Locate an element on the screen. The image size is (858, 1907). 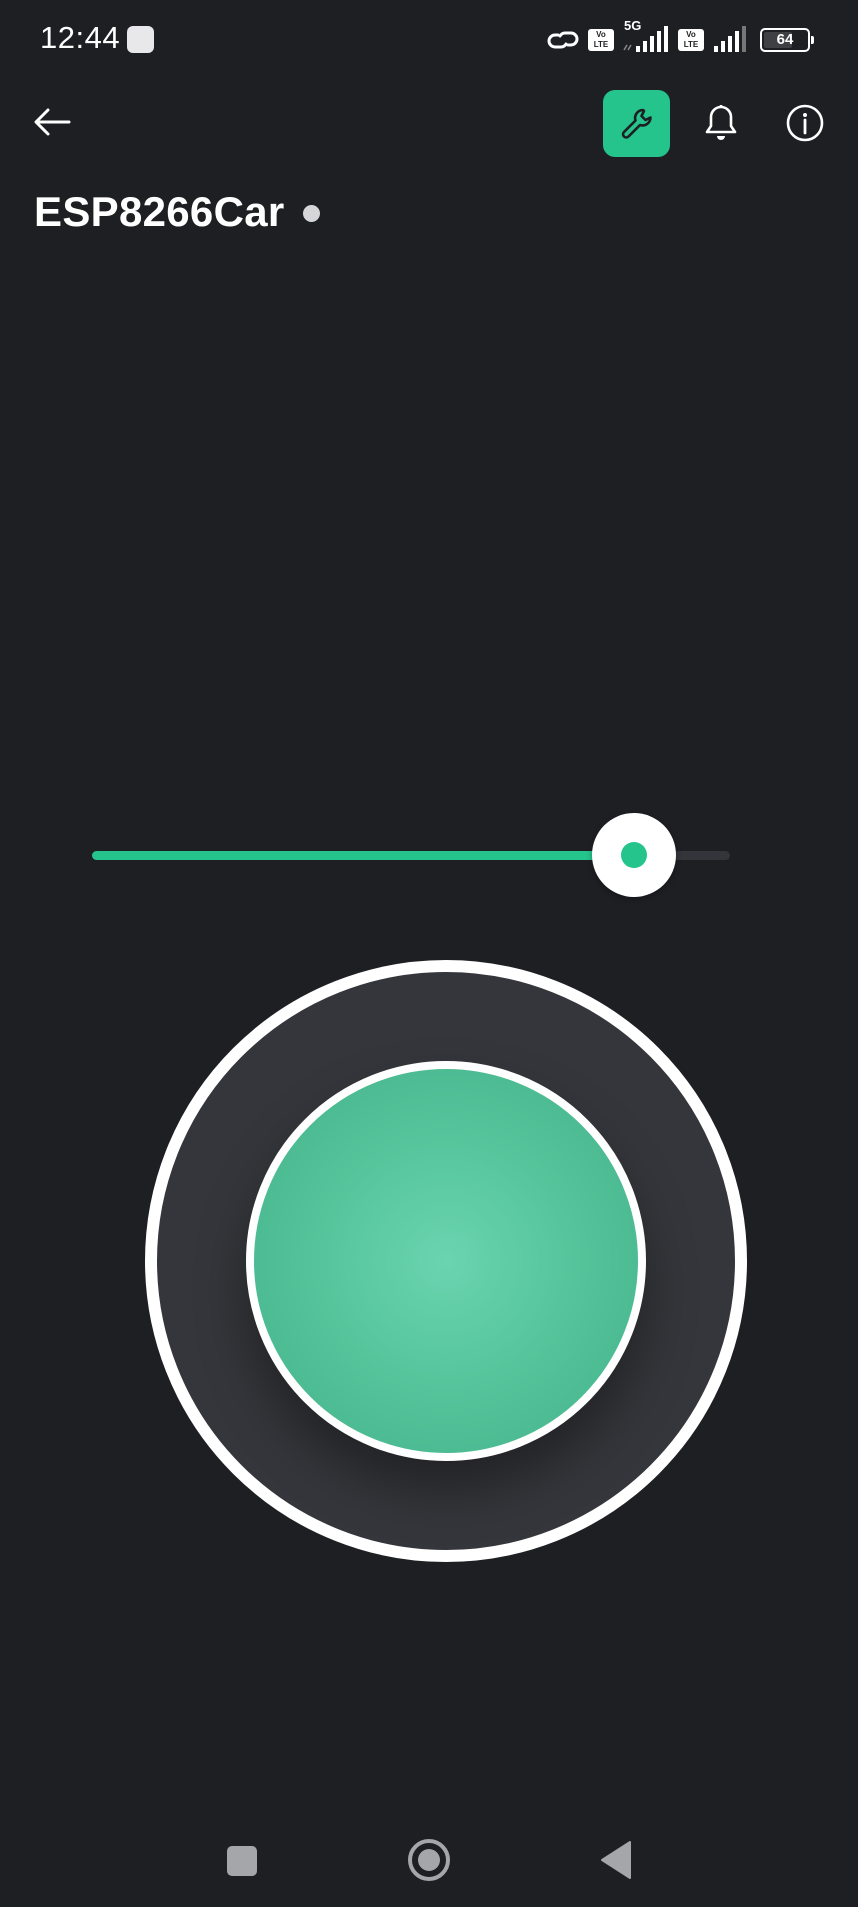
joystick-knob is located at coordinates (446, 1261).